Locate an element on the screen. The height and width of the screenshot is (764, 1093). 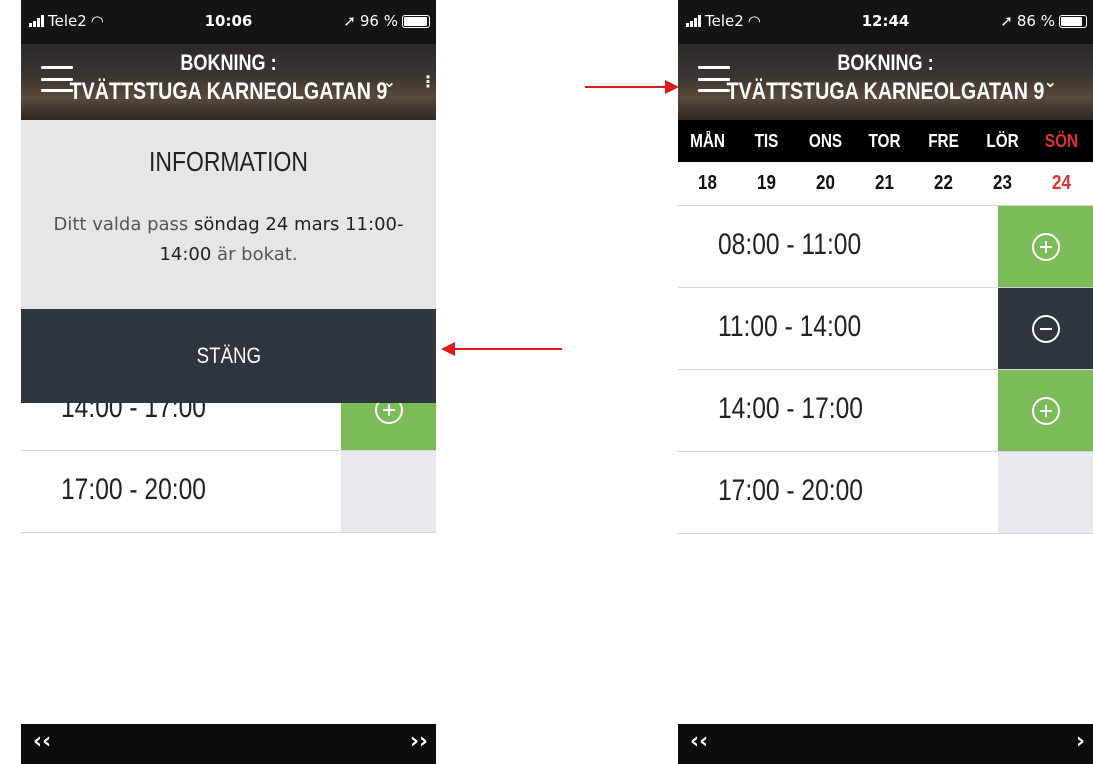
status-right: ➚ 96 % is located at coordinates (386, 21).